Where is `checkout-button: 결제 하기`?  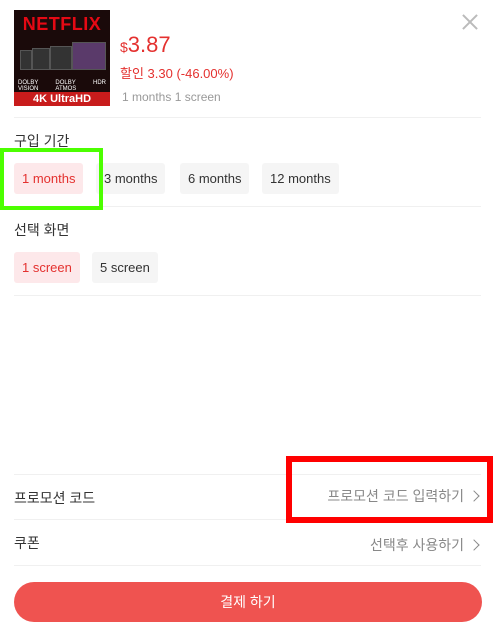
checkout-button: 결제 하기 is located at coordinates (248, 602).